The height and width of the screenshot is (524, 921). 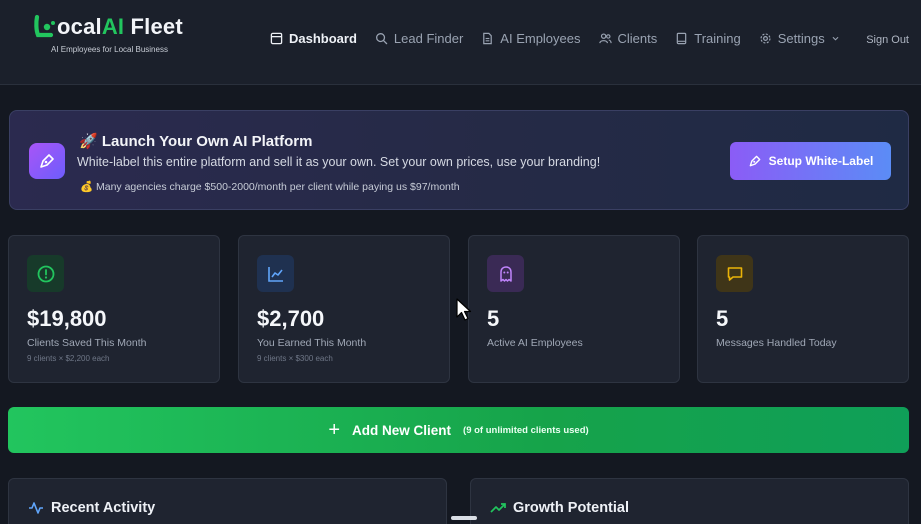 What do you see at coordinates (291, 318) in the screenshot?
I see `stat-value: $2,700` at bounding box center [291, 318].